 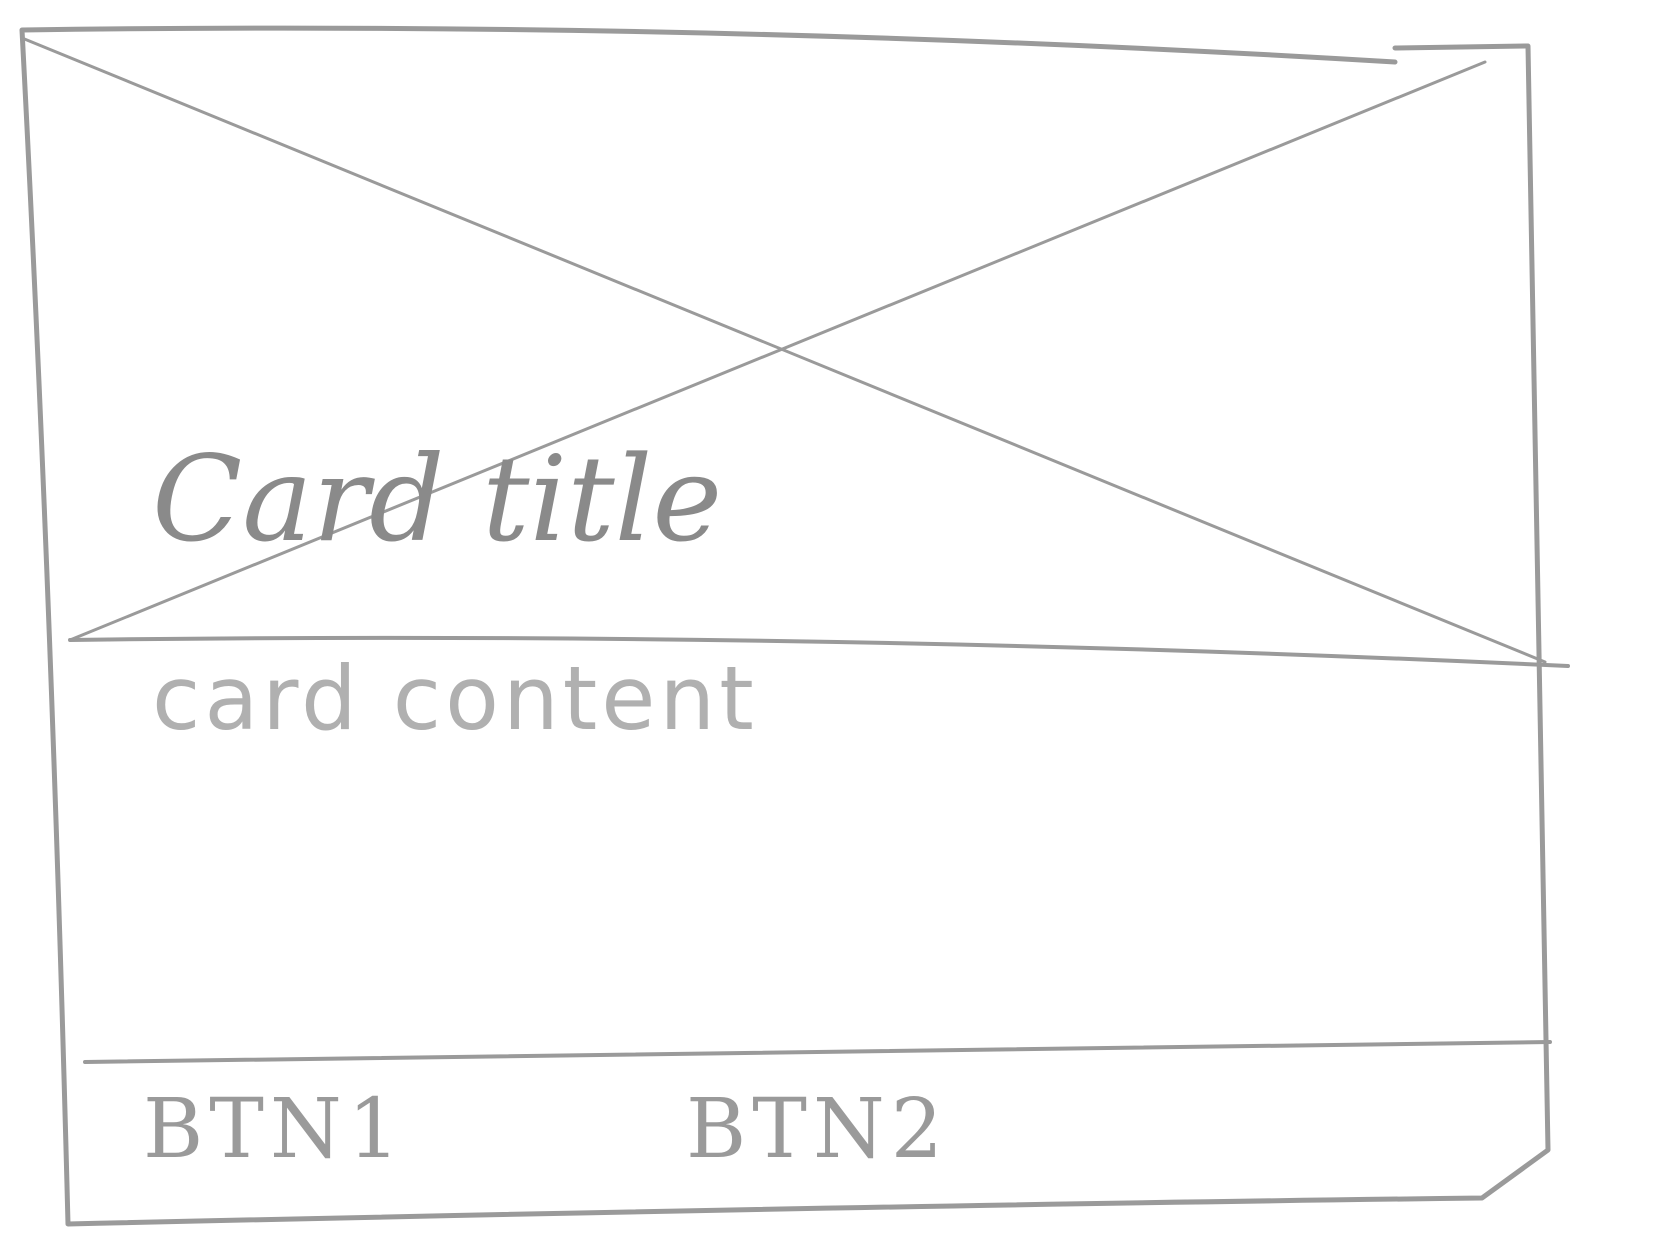 What do you see at coordinates (455, 698) in the screenshot?
I see `card-content: card content` at bounding box center [455, 698].